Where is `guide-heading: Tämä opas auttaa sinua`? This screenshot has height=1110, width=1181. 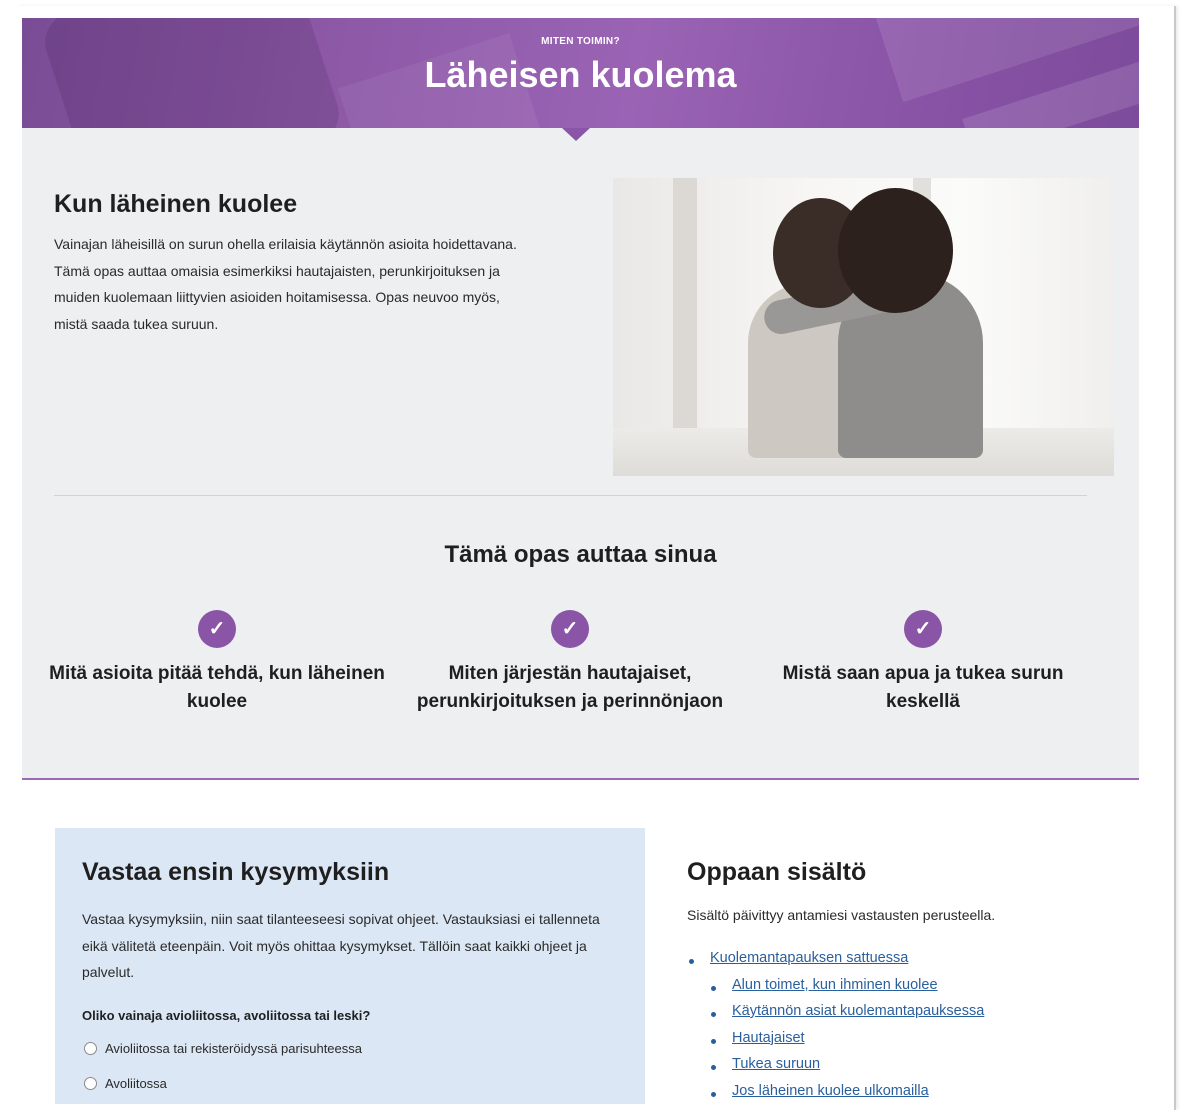 guide-heading: Tämä opas auttaa sinua is located at coordinates (580, 554).